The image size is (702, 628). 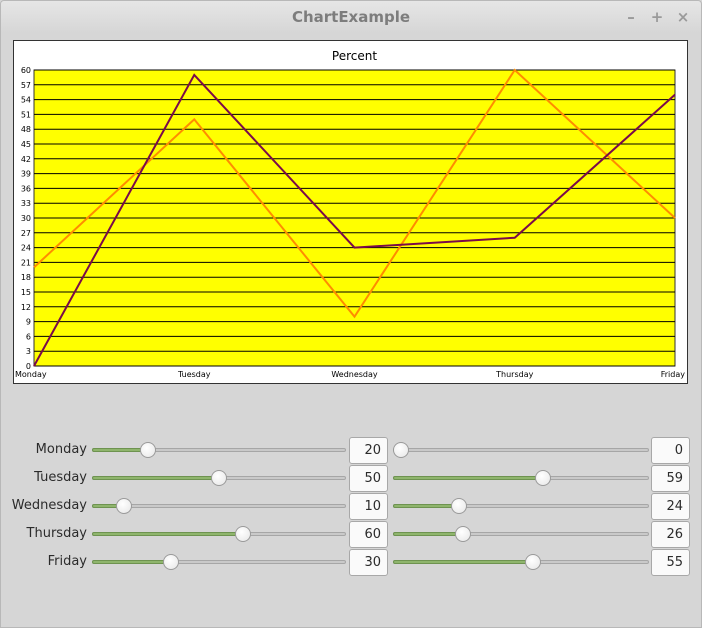 I want to click on day-label: Thursday, so click(x=56, y=533).